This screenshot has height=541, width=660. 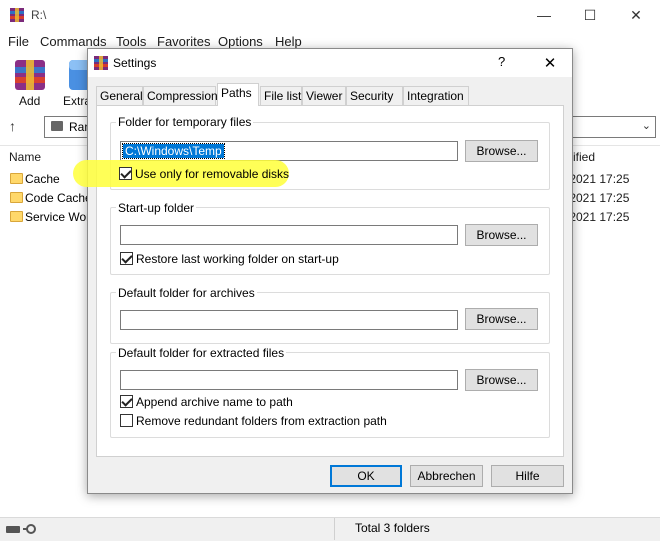 I want to click on tab-viewer: Viewer, so click(x=324, y=95).